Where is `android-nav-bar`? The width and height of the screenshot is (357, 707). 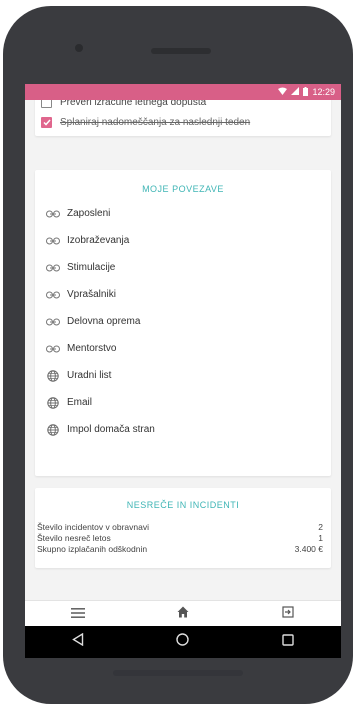 android-nav-bar is located at coordinates (183, 642).